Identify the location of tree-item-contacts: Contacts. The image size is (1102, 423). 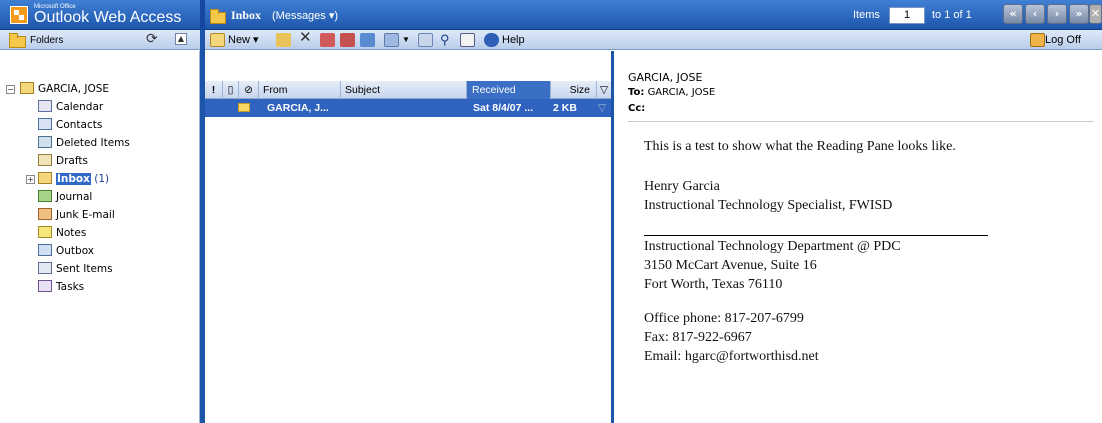
(70, 125).